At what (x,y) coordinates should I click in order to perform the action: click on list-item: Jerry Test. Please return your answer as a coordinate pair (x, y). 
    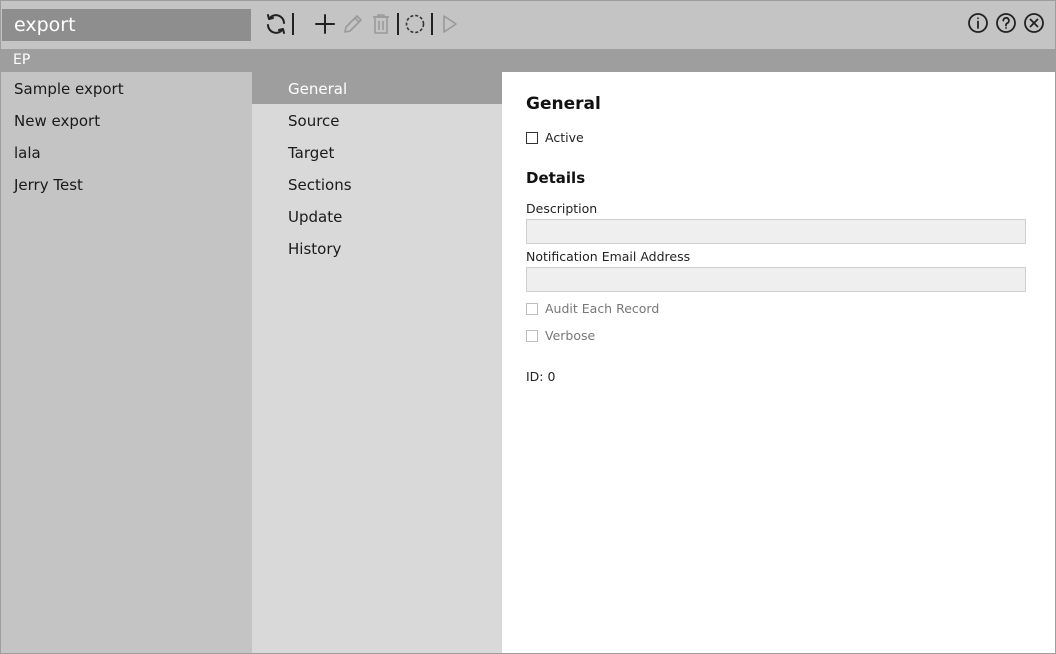
    Looking at the image, I should click on (126, 184).